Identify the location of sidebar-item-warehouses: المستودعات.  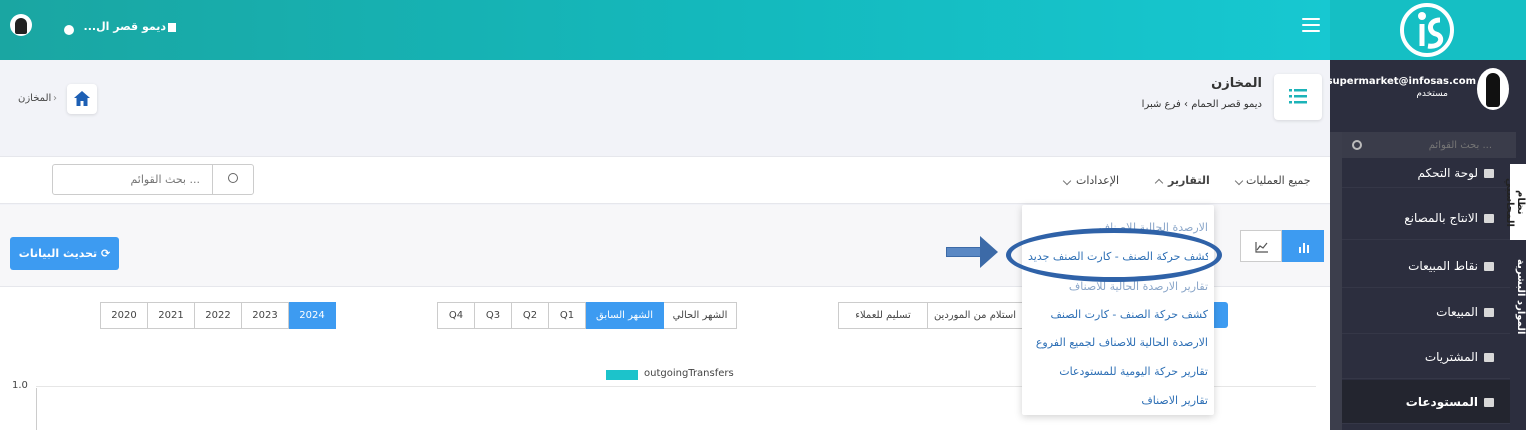
(1426, 402).